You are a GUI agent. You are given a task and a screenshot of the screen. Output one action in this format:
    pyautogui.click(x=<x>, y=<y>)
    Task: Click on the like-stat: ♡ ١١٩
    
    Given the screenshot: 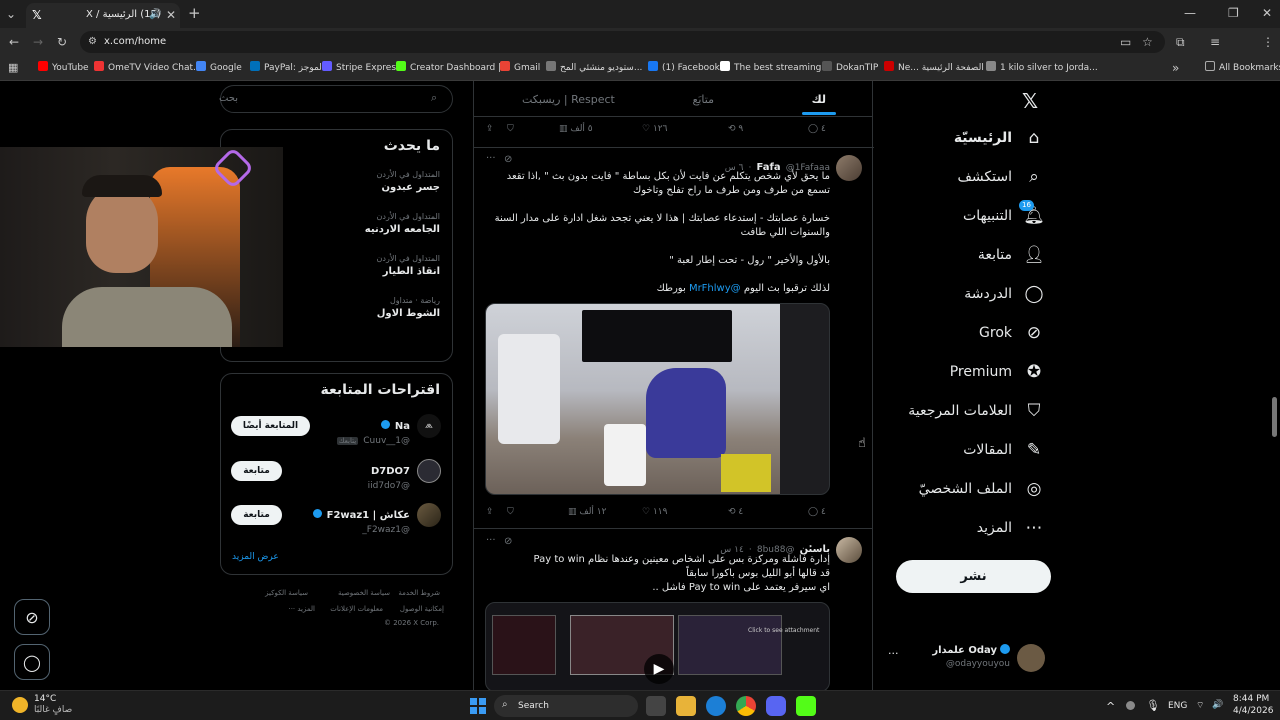 What is the action you would take?
    pyautogui.click(x=654, y=512)
    